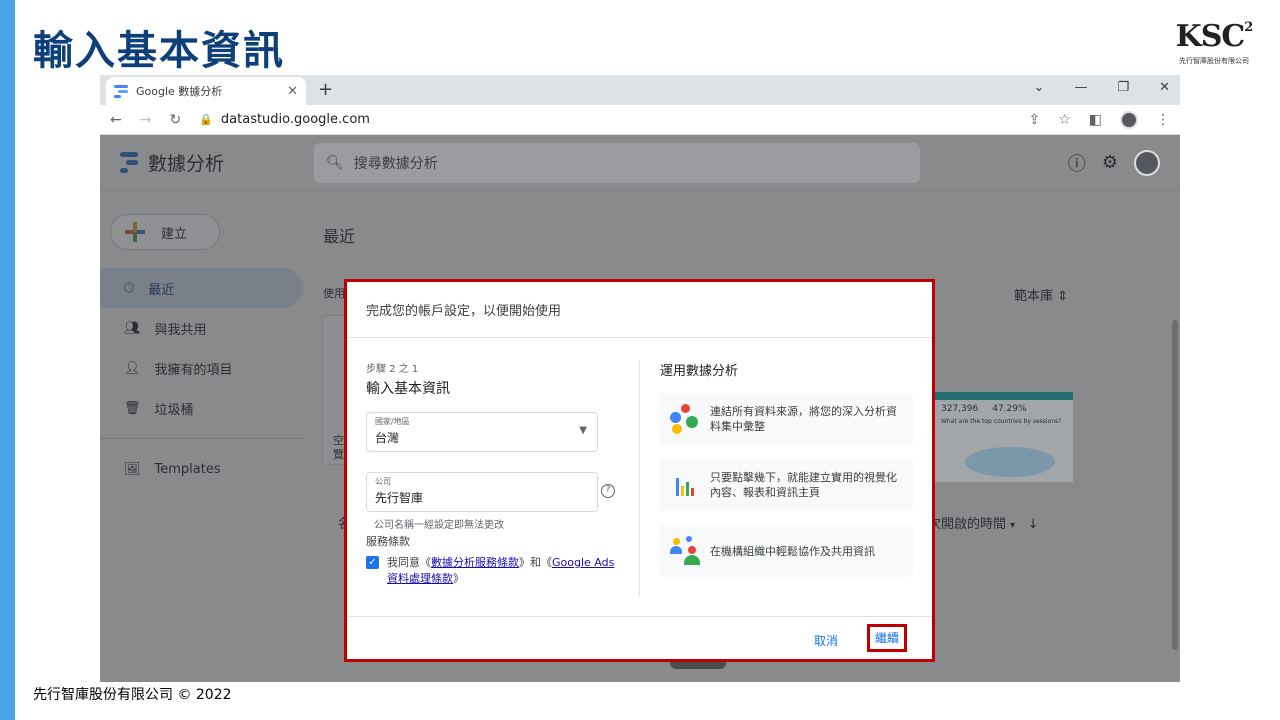 This screenshot has width=1280, height=720. I want to click on window-controls: ⌄ — ❐ ✕, so click(1102, 87).